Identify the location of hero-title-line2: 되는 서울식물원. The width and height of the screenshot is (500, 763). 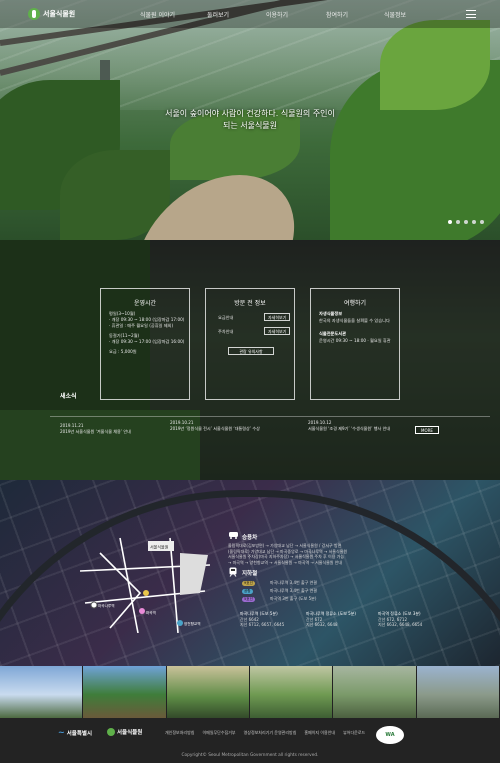
(250, 125).